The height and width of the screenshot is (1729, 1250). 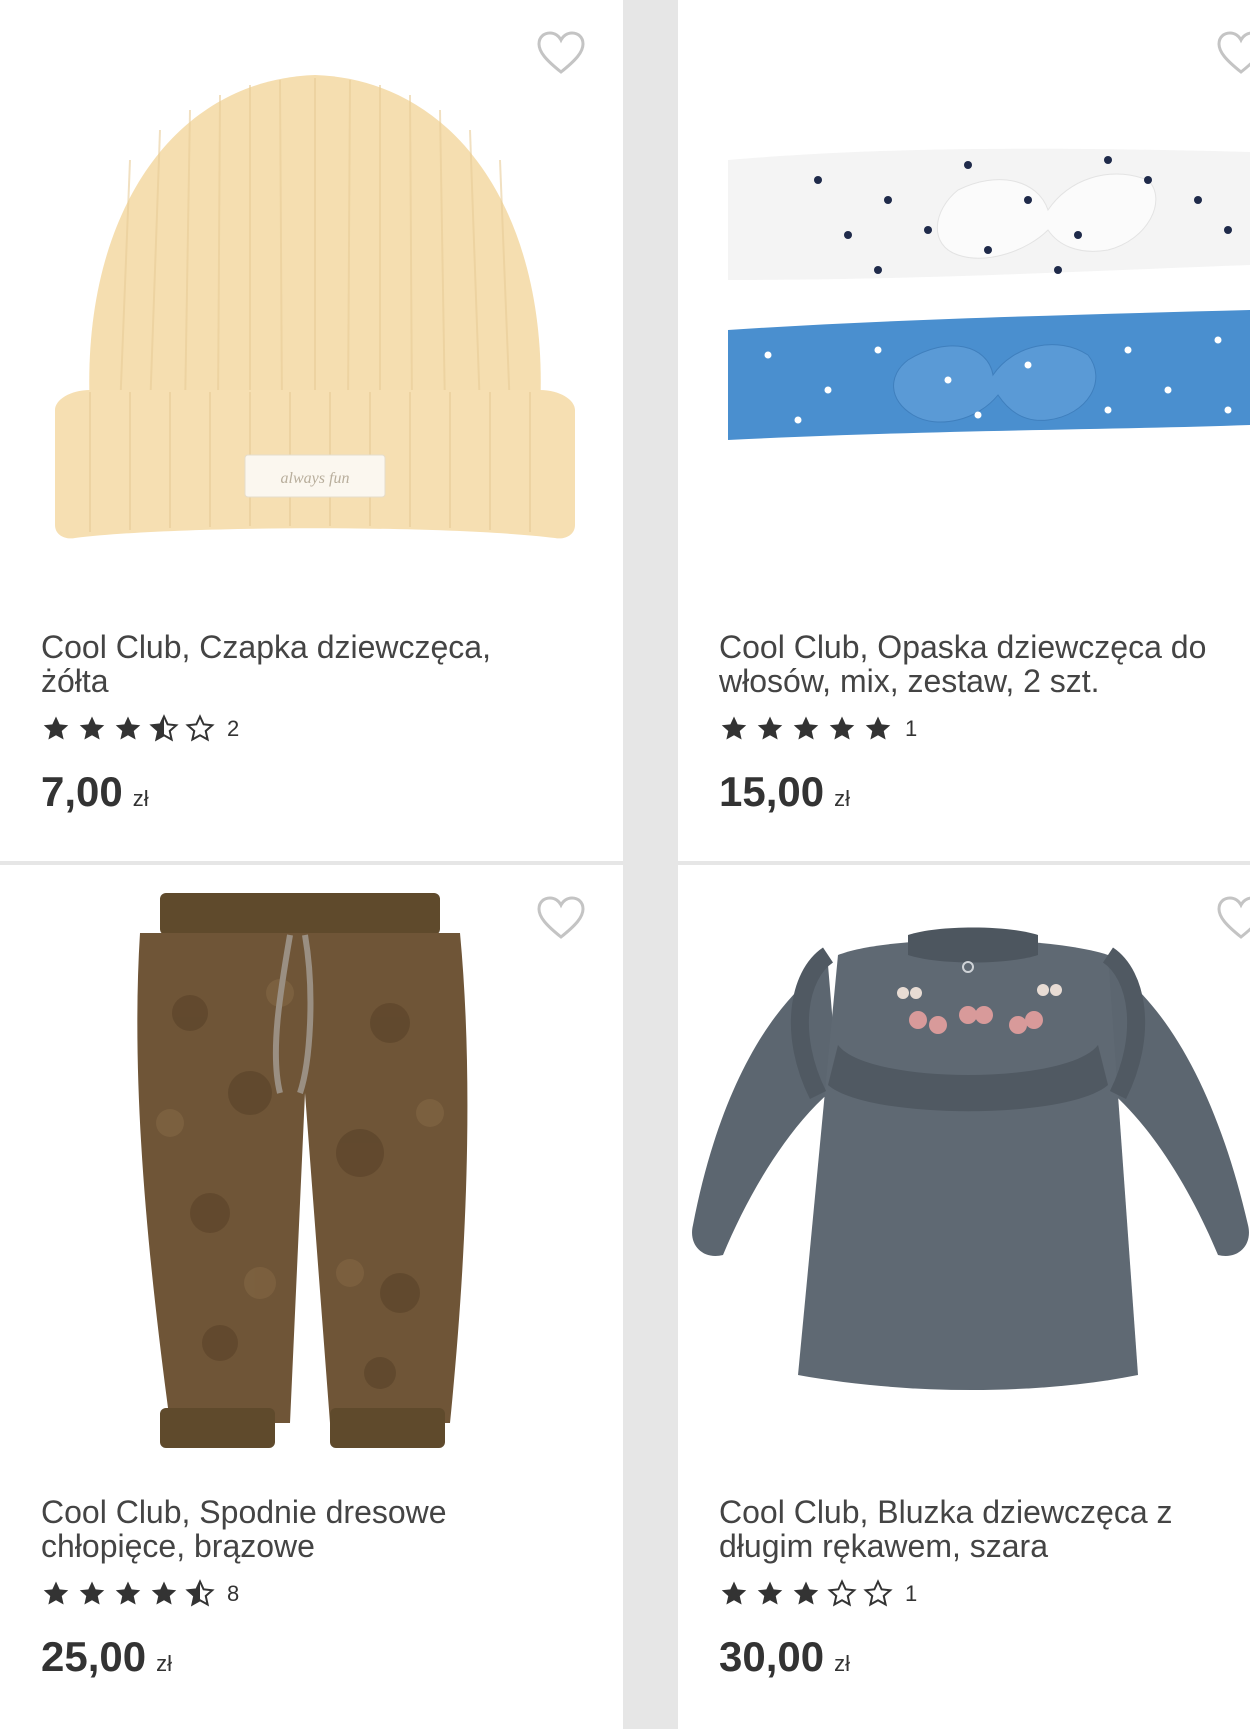 I want to click on price-value: 7,00, so click(x=82, y=791).